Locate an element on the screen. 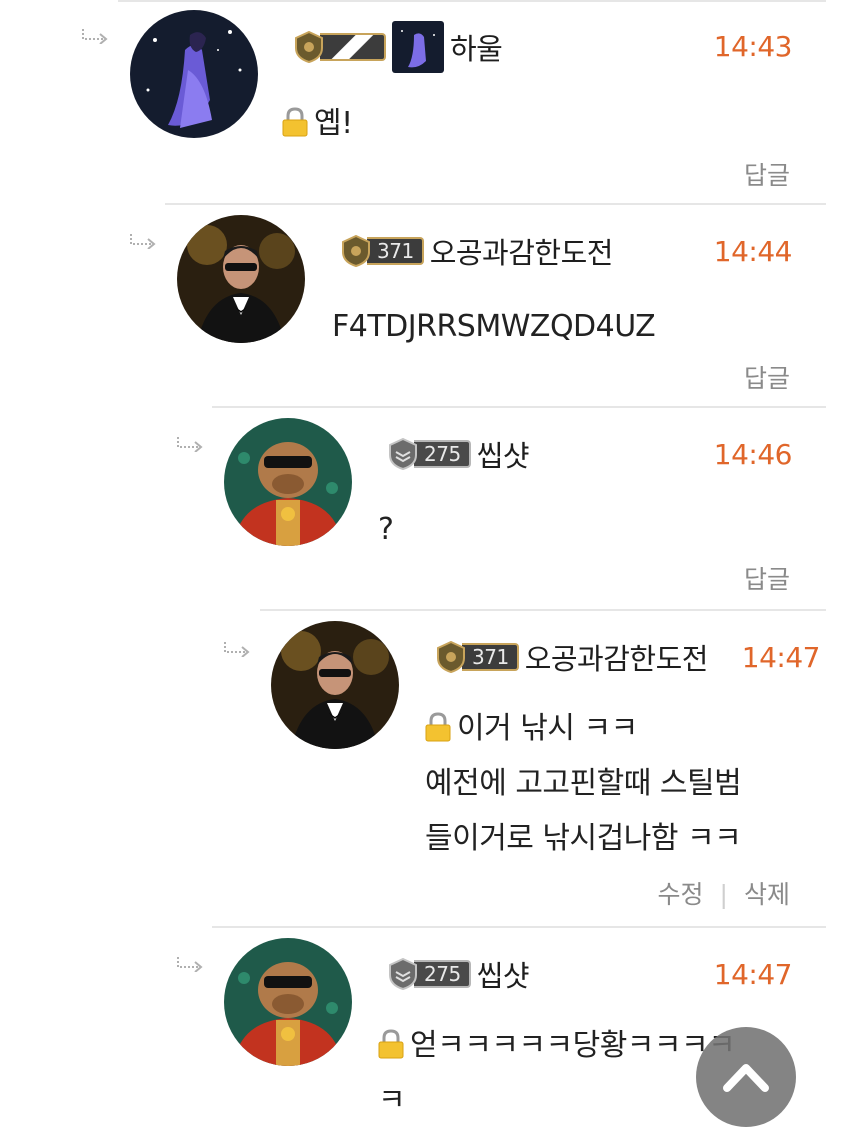 The height and width of the screenshot is (1133, 850). comment-line: 옙! is located at coordinates (333, 123).